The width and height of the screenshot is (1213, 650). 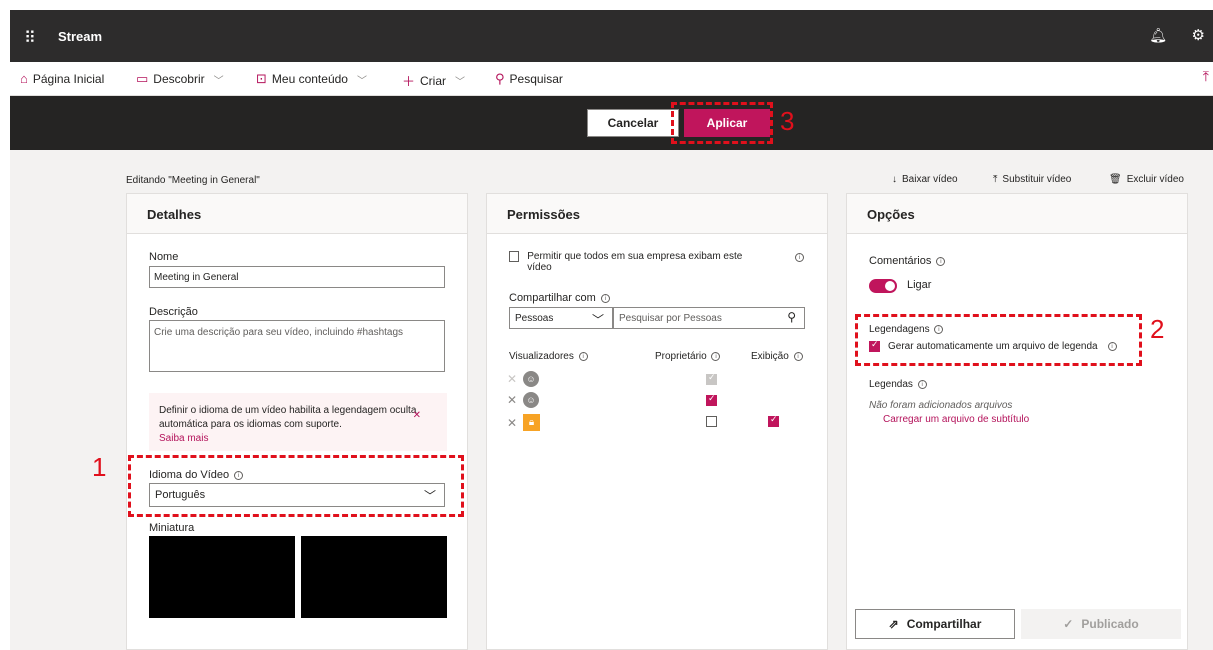 I want to click on delete-video-link: 🗑︎ Excluir vídeo, so click(x=1146, y=179).